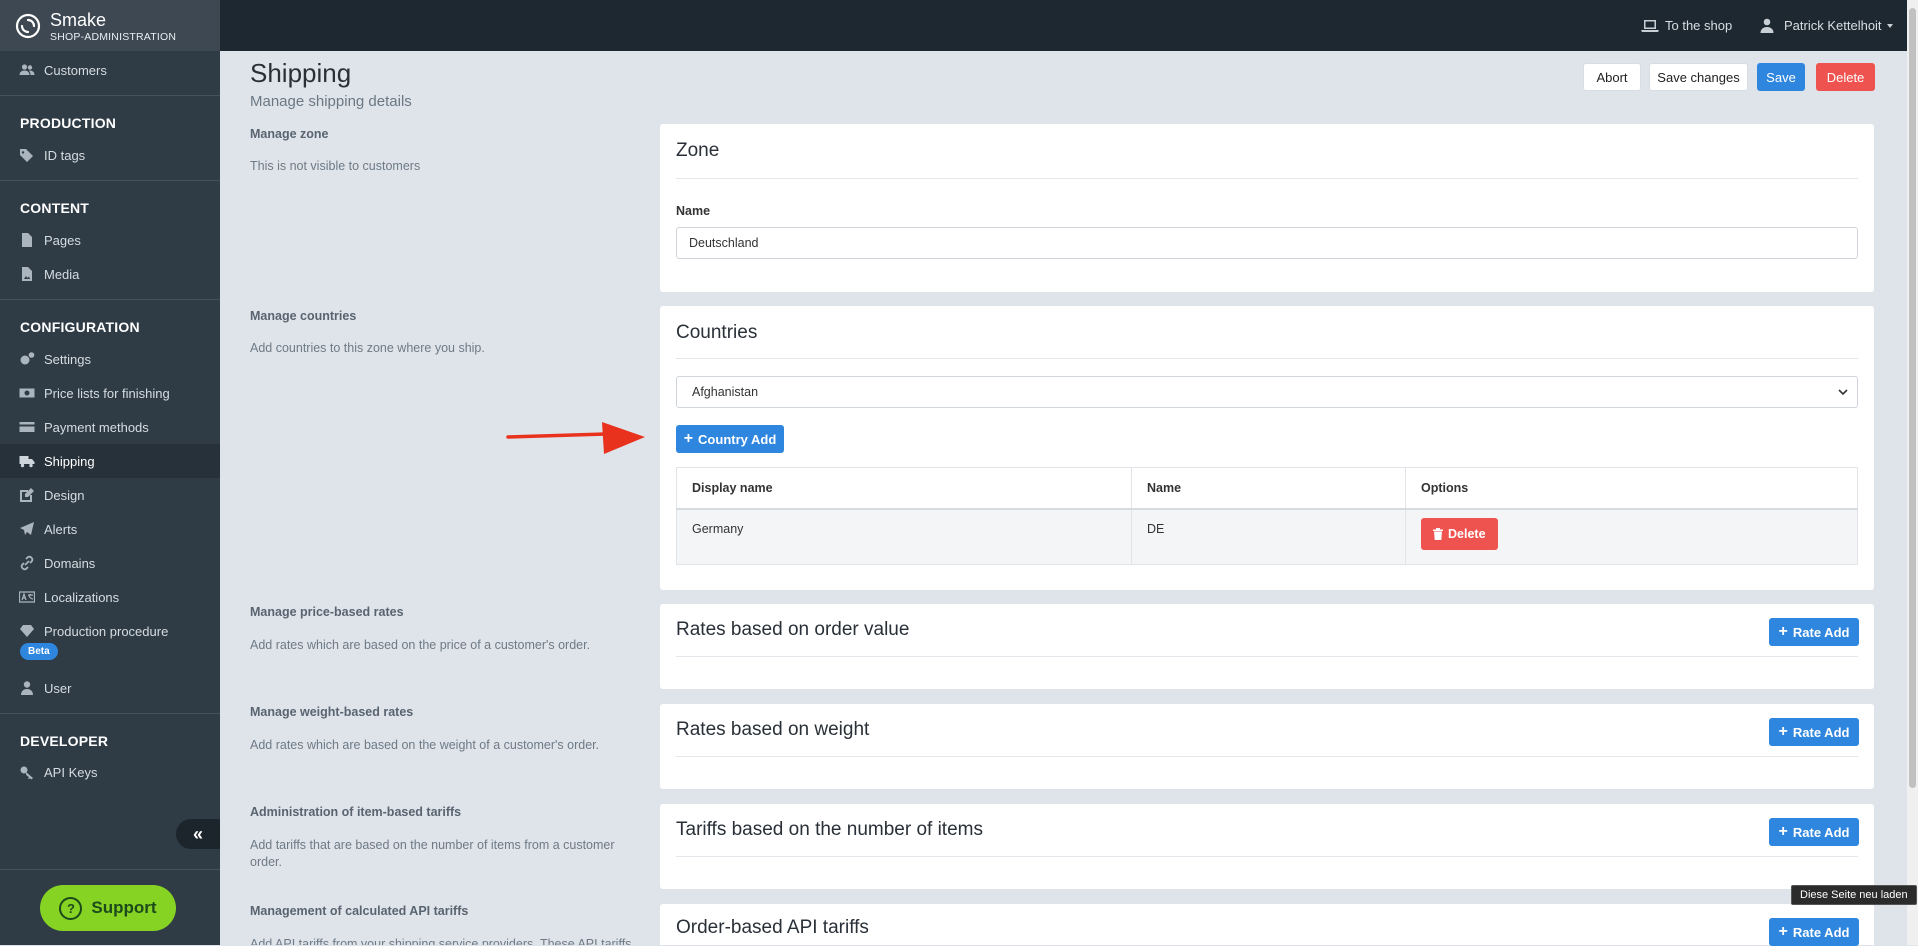 This screenshot has height=946, width=1918. Describe the element at coordinates (327, 612) in the screenshot. I see `price-rates-section-title: Manage price-based rates` at that location.